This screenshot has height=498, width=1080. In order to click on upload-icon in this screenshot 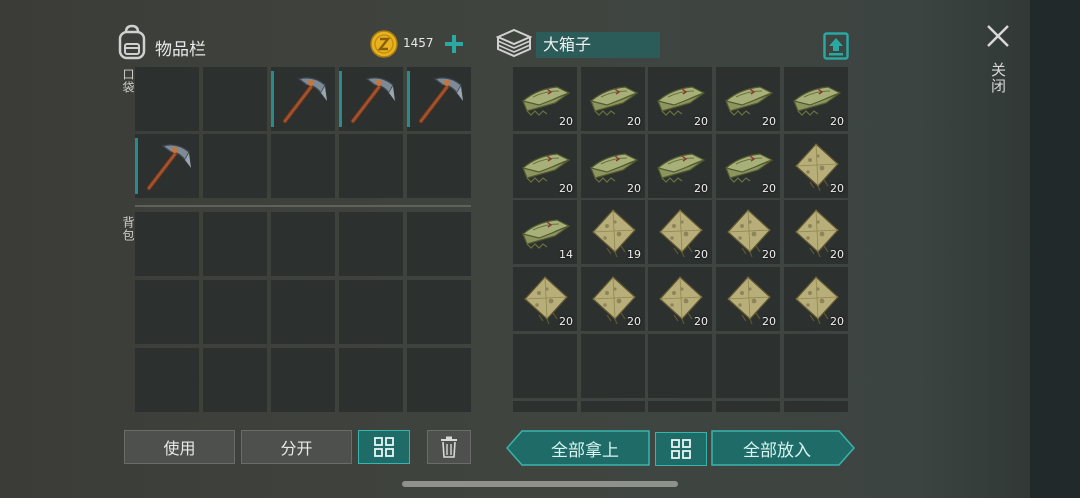, I will do `click(836, 46)`.